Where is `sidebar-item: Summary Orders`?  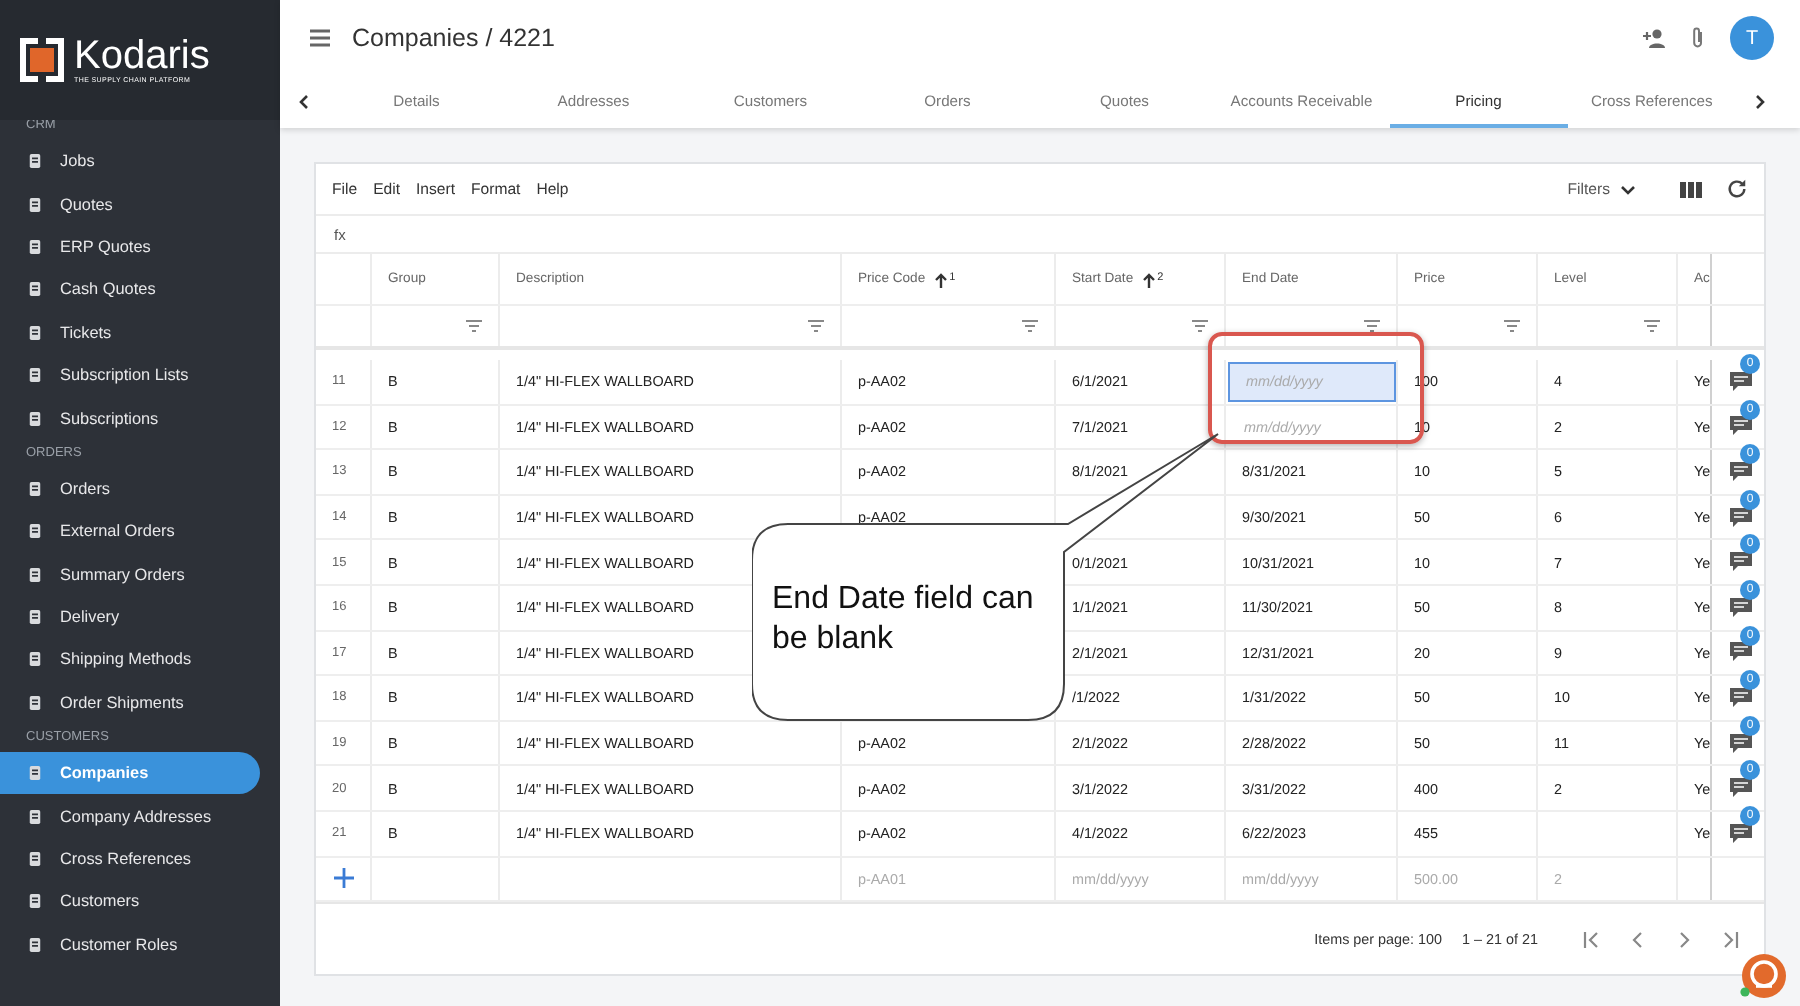 sidebar-item: Summary Orders is located at coordinates (130, 574).